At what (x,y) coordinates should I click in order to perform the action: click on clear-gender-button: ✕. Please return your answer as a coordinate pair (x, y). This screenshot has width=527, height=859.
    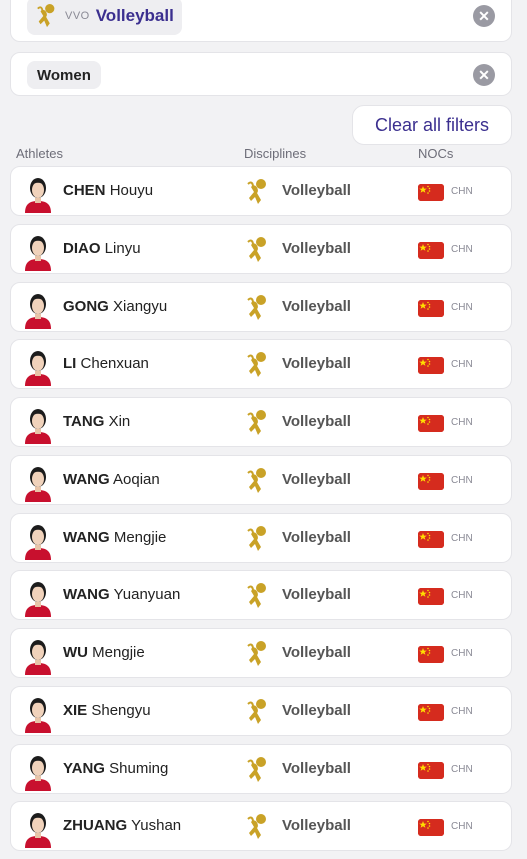
    Looking at the image, I should click on (484, 75).